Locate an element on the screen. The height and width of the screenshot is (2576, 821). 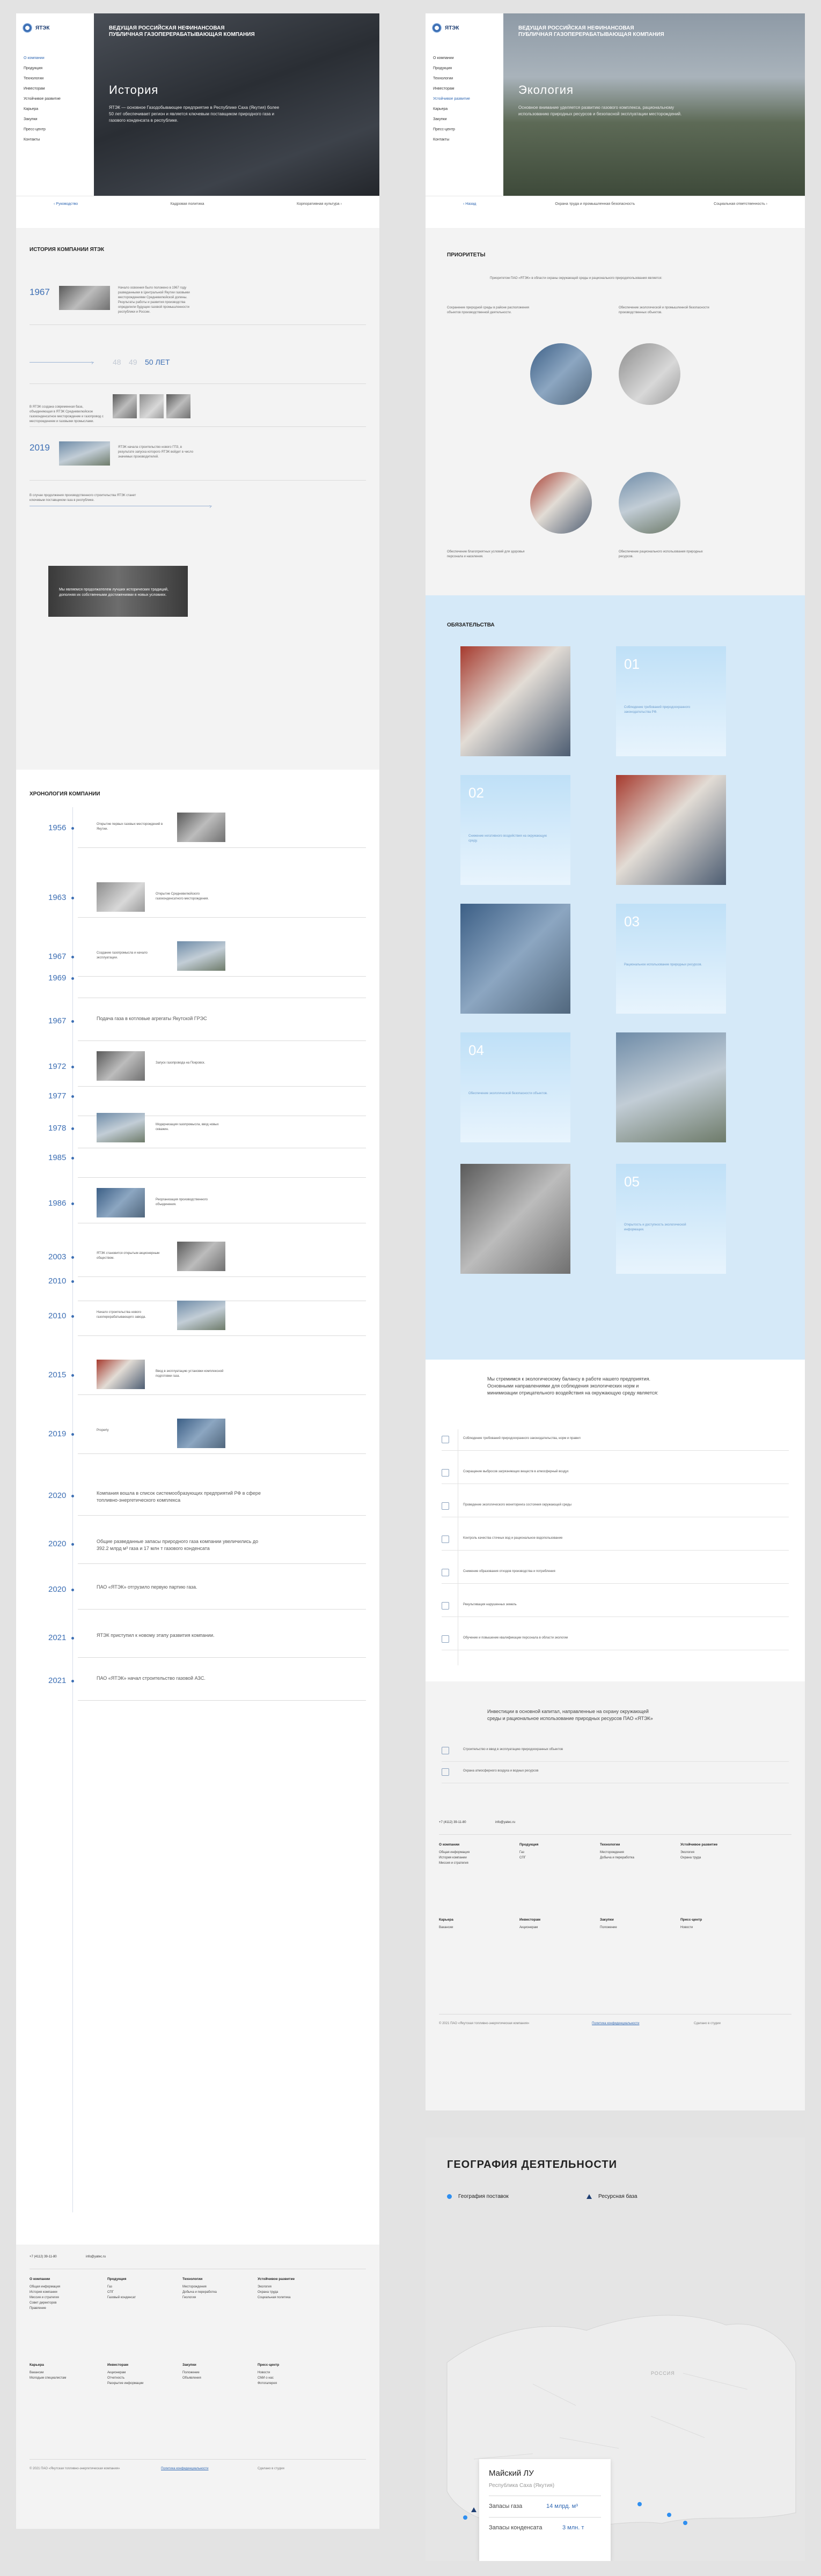
footer-link: Раскрытие информации is located at coordinates (125, 2383).